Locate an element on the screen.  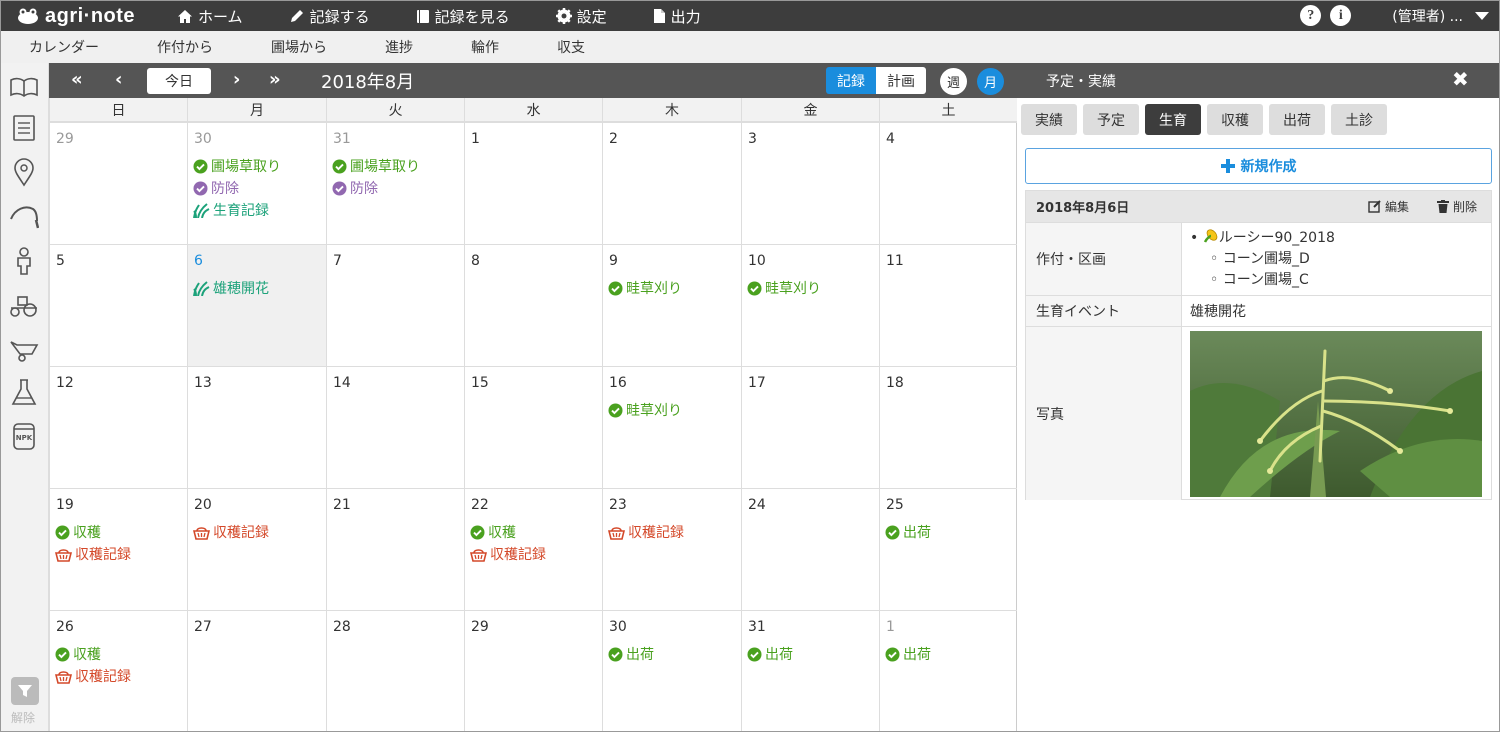
prev-month-button: ‹ is located at coordinates (118, 79).